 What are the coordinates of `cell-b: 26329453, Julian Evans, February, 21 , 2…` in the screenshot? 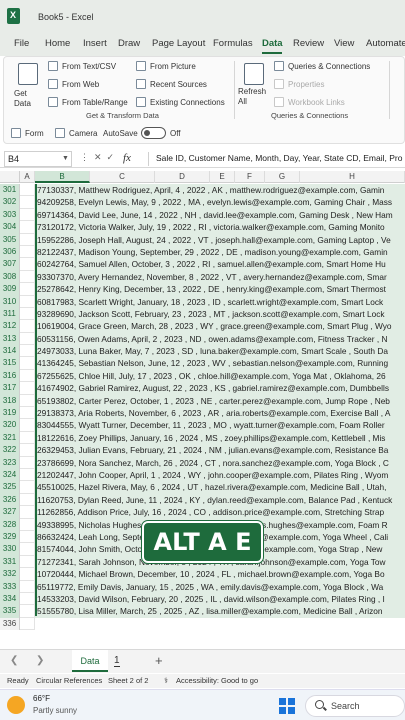 It's located at (220, 450).